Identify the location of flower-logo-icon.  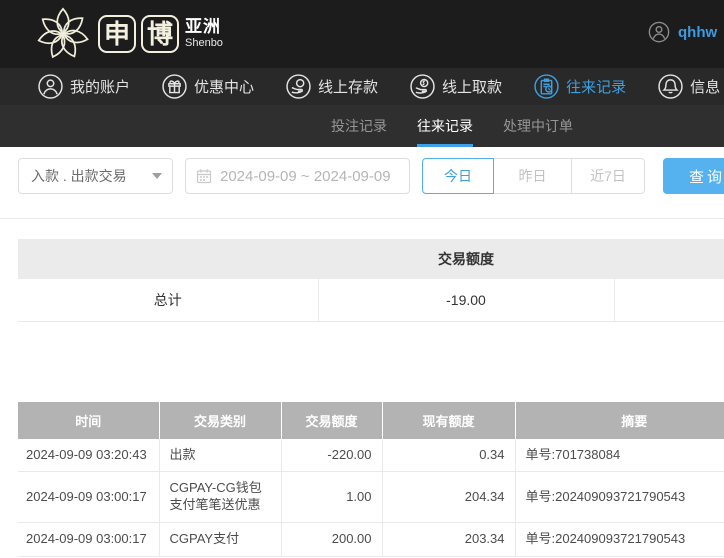
(63, 33).